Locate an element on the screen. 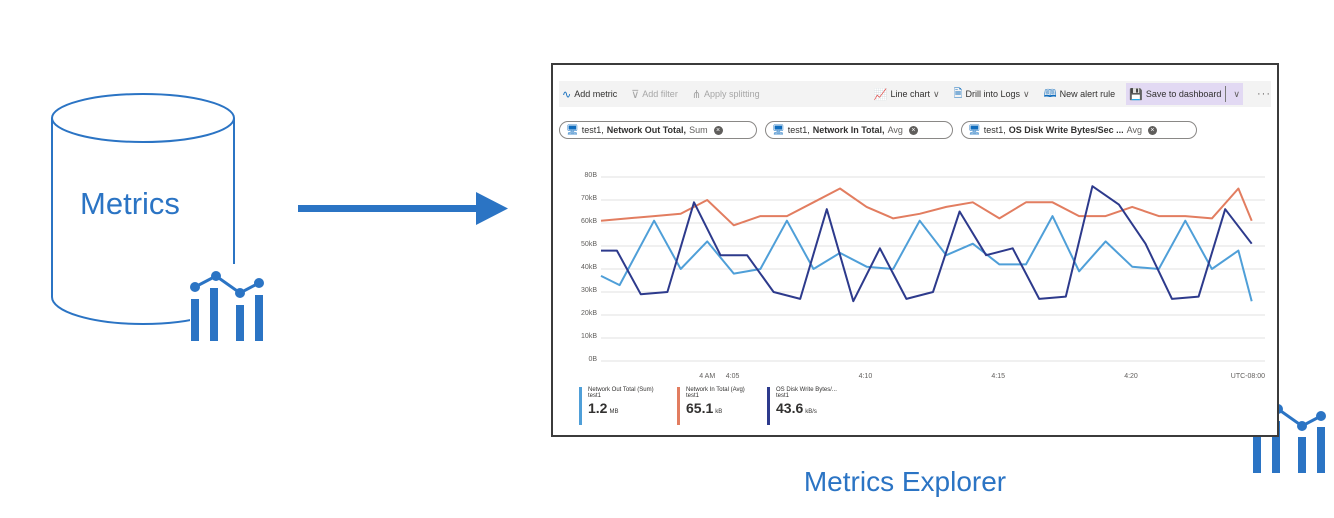  x-tick-label: 4 AM is located at coordinates (707, 376).